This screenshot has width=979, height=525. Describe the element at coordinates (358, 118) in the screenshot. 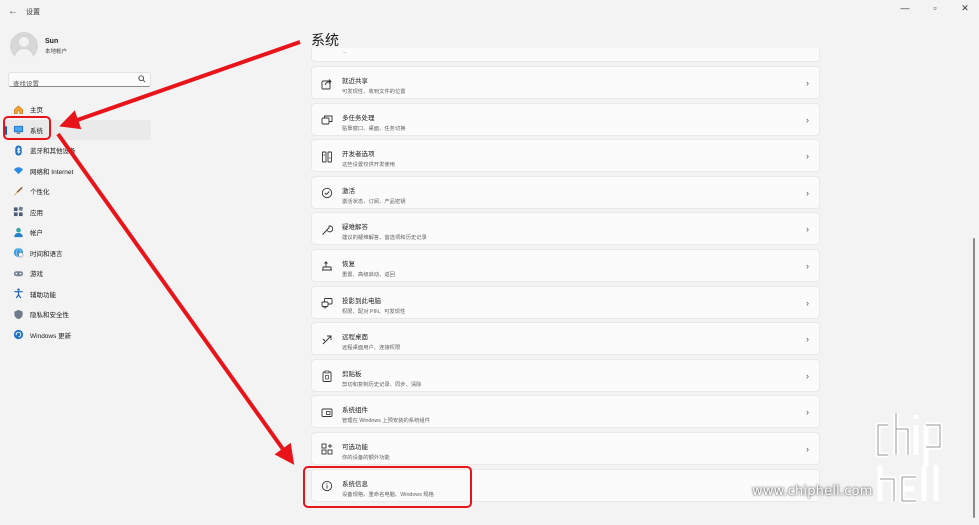

I see `card-title: 多任务处理` at that location.